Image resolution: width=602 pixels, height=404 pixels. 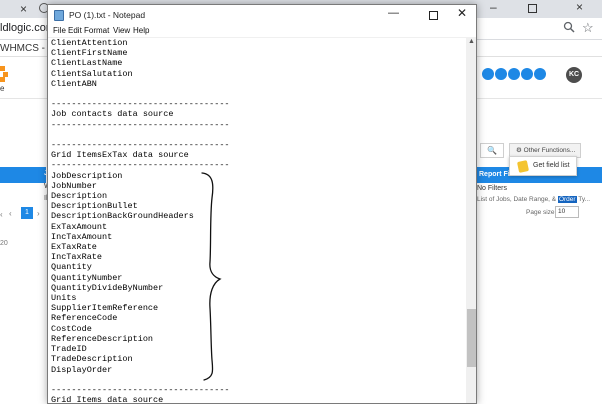 What do you see at coordinates (211, 276) in the screenshot?
I see `handdrawn-brace-annotation` at bounding box center [211, 276].